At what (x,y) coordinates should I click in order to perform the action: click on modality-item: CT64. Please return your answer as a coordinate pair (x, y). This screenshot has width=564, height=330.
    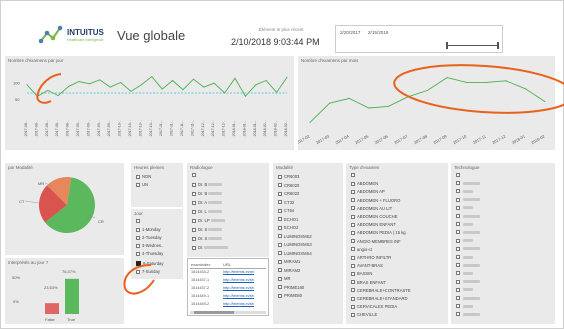
    Looking at the image, I should click on (286, 210).